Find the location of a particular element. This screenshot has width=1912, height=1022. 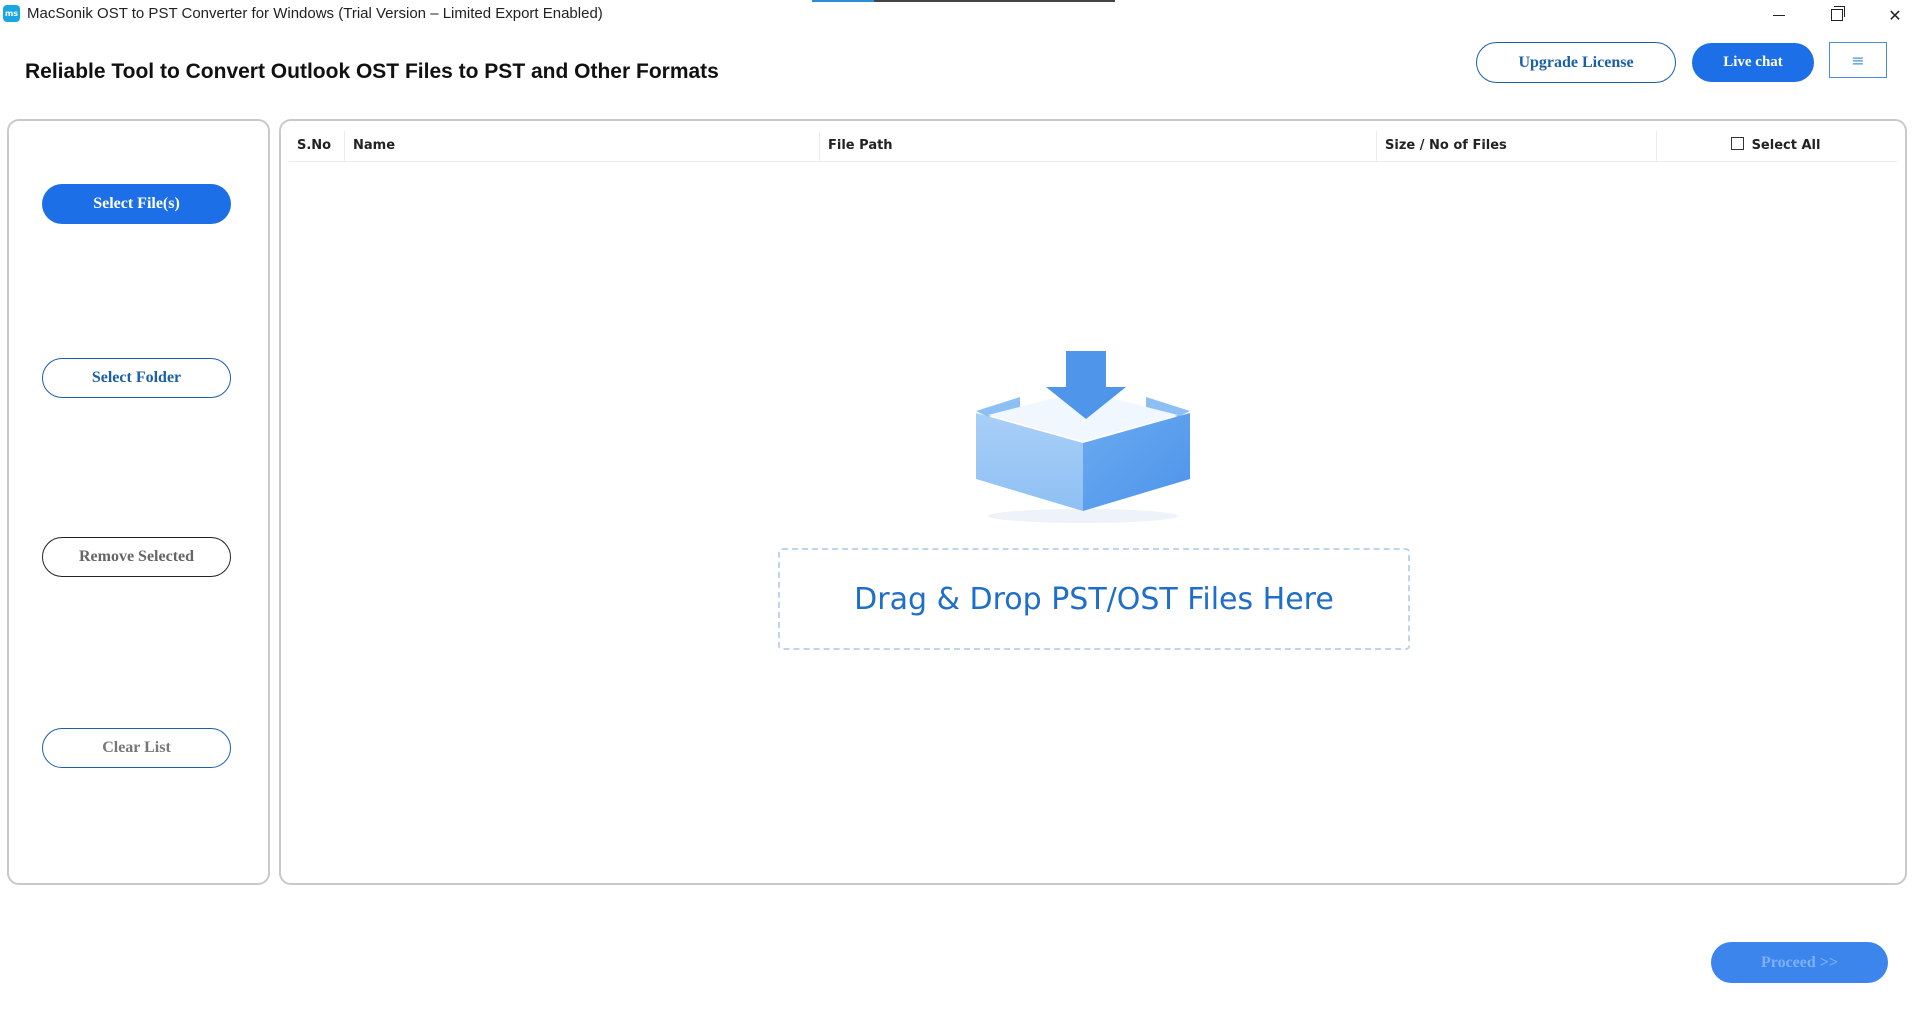

column-header-size: Size / No of Files is located at coordinates (1516, 146).